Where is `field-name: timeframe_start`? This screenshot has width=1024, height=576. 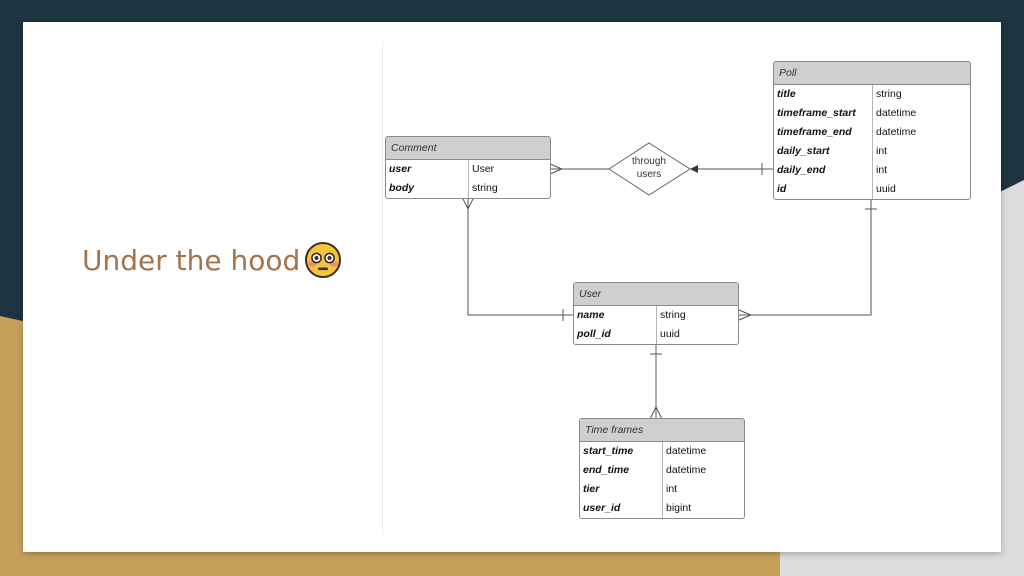 field-name: timeframe_start is located at coordinates (816, 113).